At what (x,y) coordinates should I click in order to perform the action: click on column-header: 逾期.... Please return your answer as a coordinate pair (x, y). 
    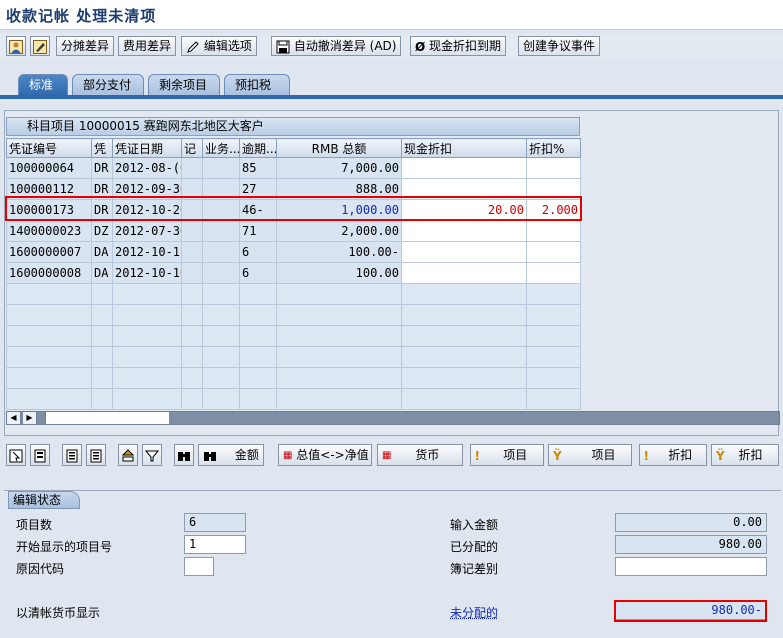
    Looking at the image, I should click on (258, 148).